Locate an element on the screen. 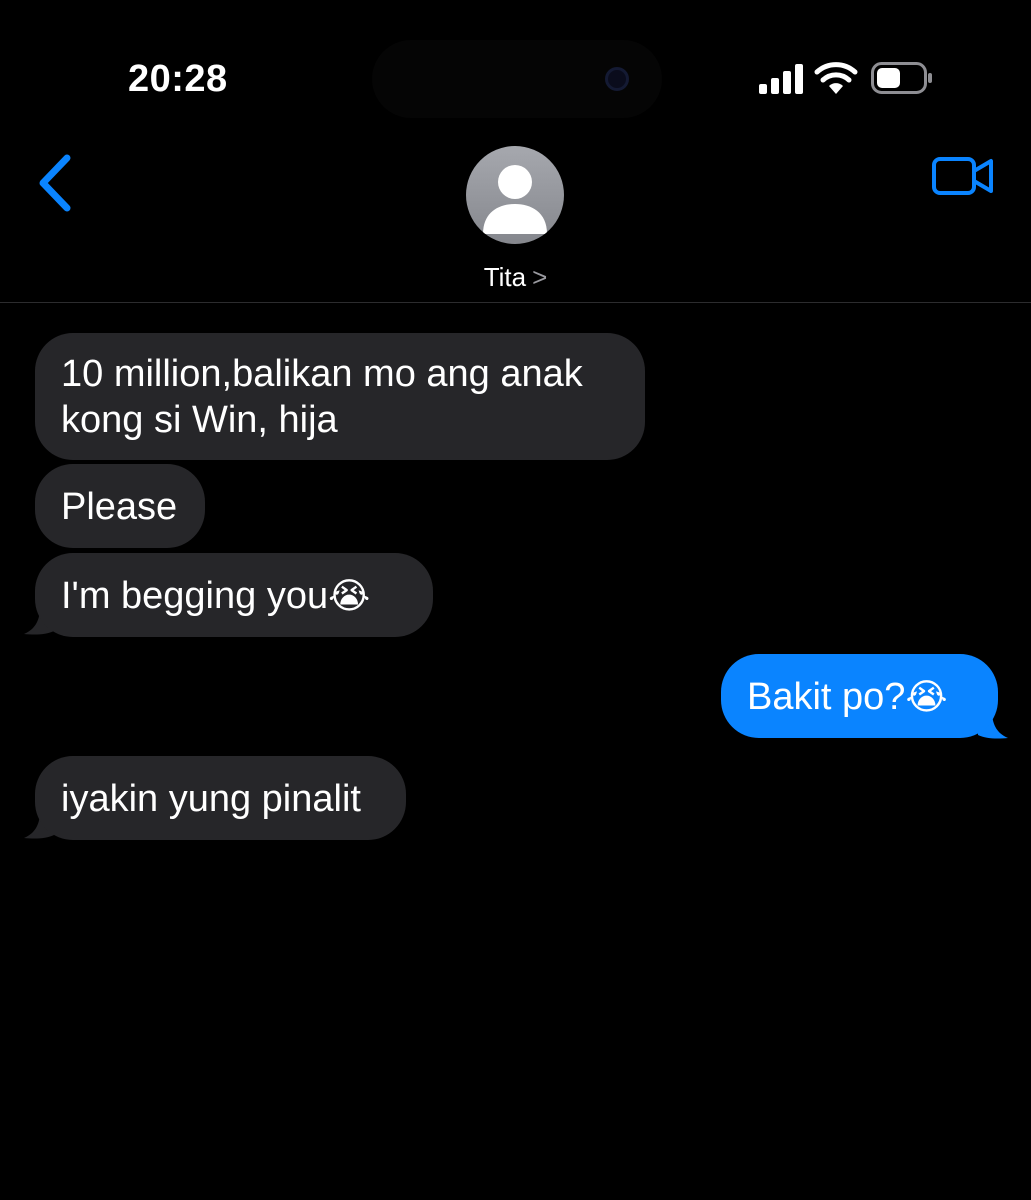 The image size is (1031, 1200). message-text-line: kong si Win, hija is located at coordinates (199, 420).